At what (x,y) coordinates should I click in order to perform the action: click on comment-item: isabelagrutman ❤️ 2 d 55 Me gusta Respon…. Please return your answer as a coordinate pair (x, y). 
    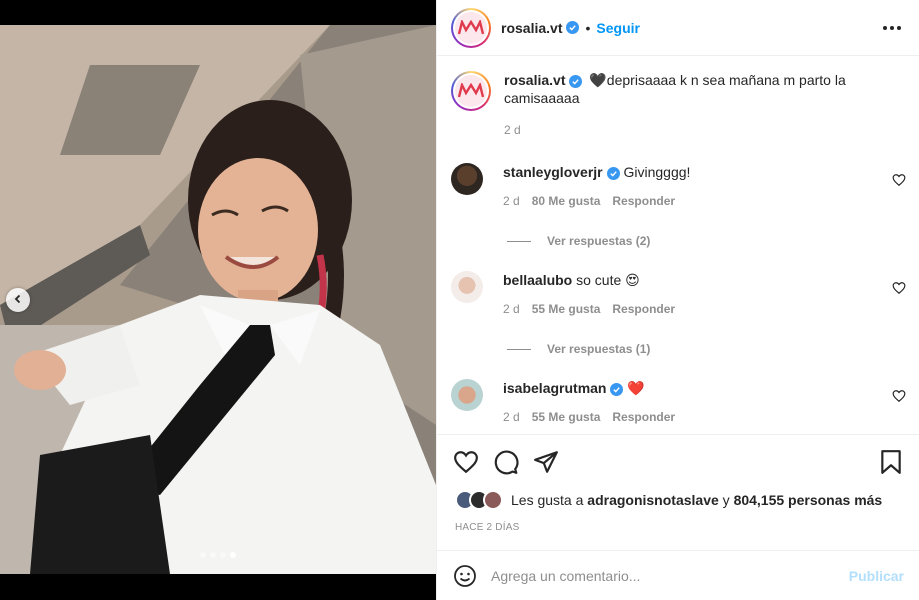
    Looking at the image, I should click on (678, 401).